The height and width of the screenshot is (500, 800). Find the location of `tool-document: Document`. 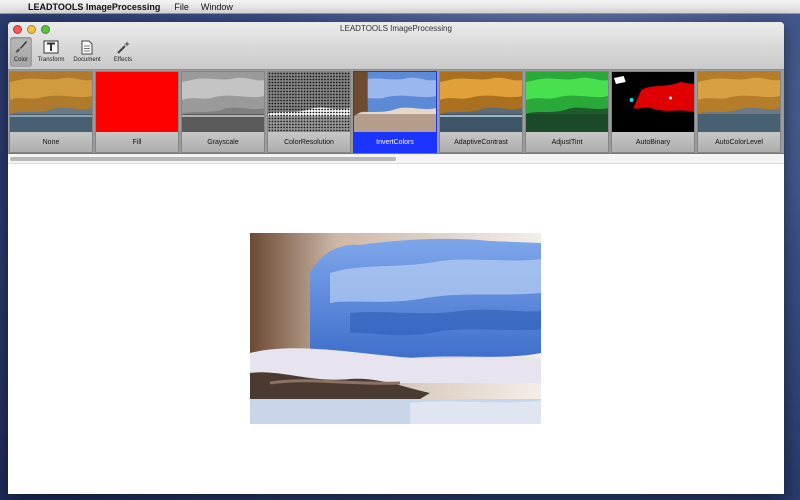

tool-document: Document is located at coordinates (87, 52).